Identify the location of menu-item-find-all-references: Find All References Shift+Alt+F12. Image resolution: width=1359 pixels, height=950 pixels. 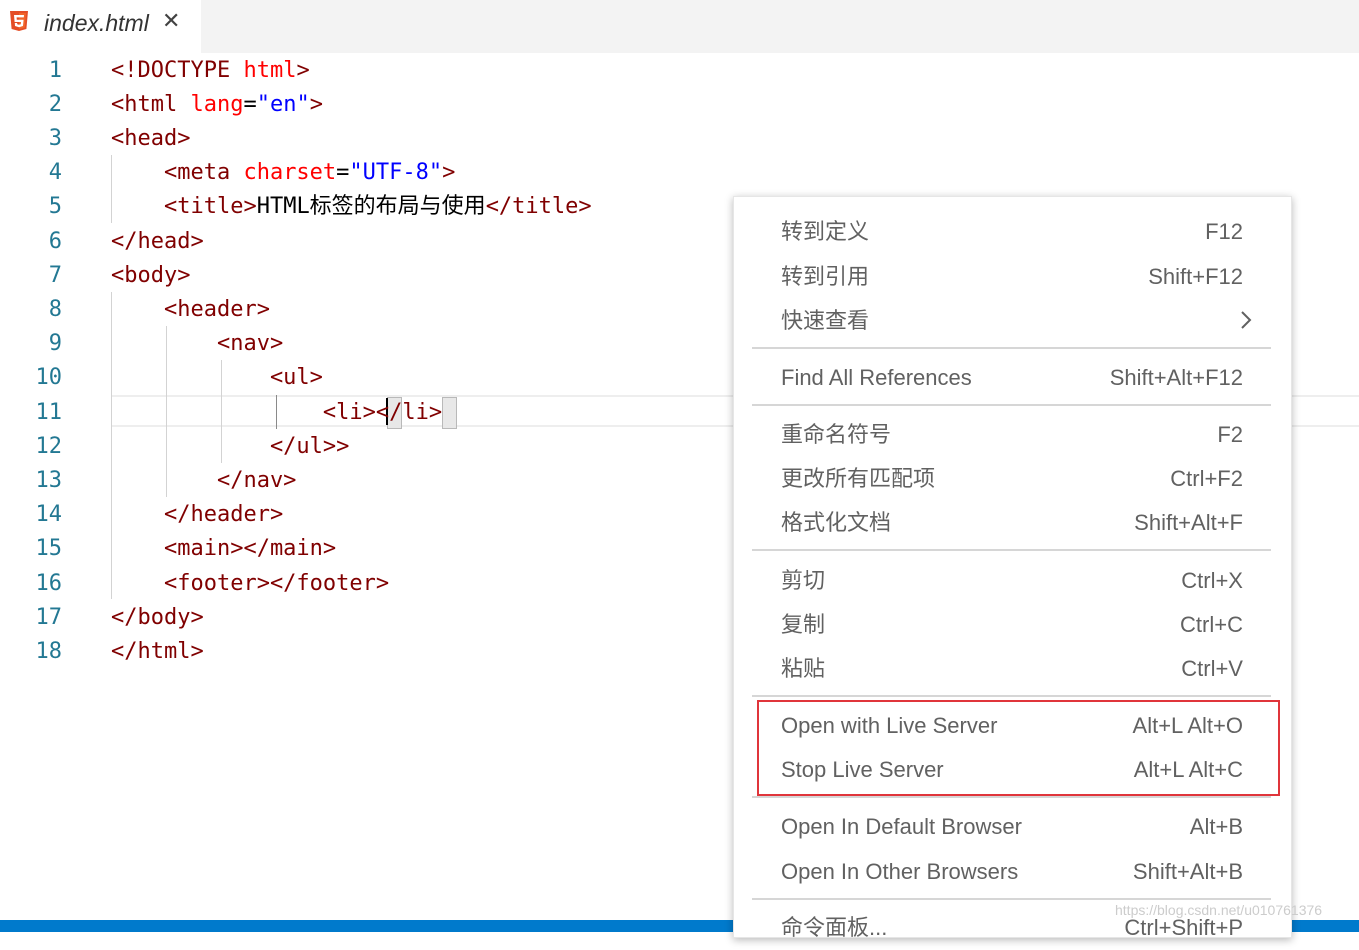
(1012, 378).